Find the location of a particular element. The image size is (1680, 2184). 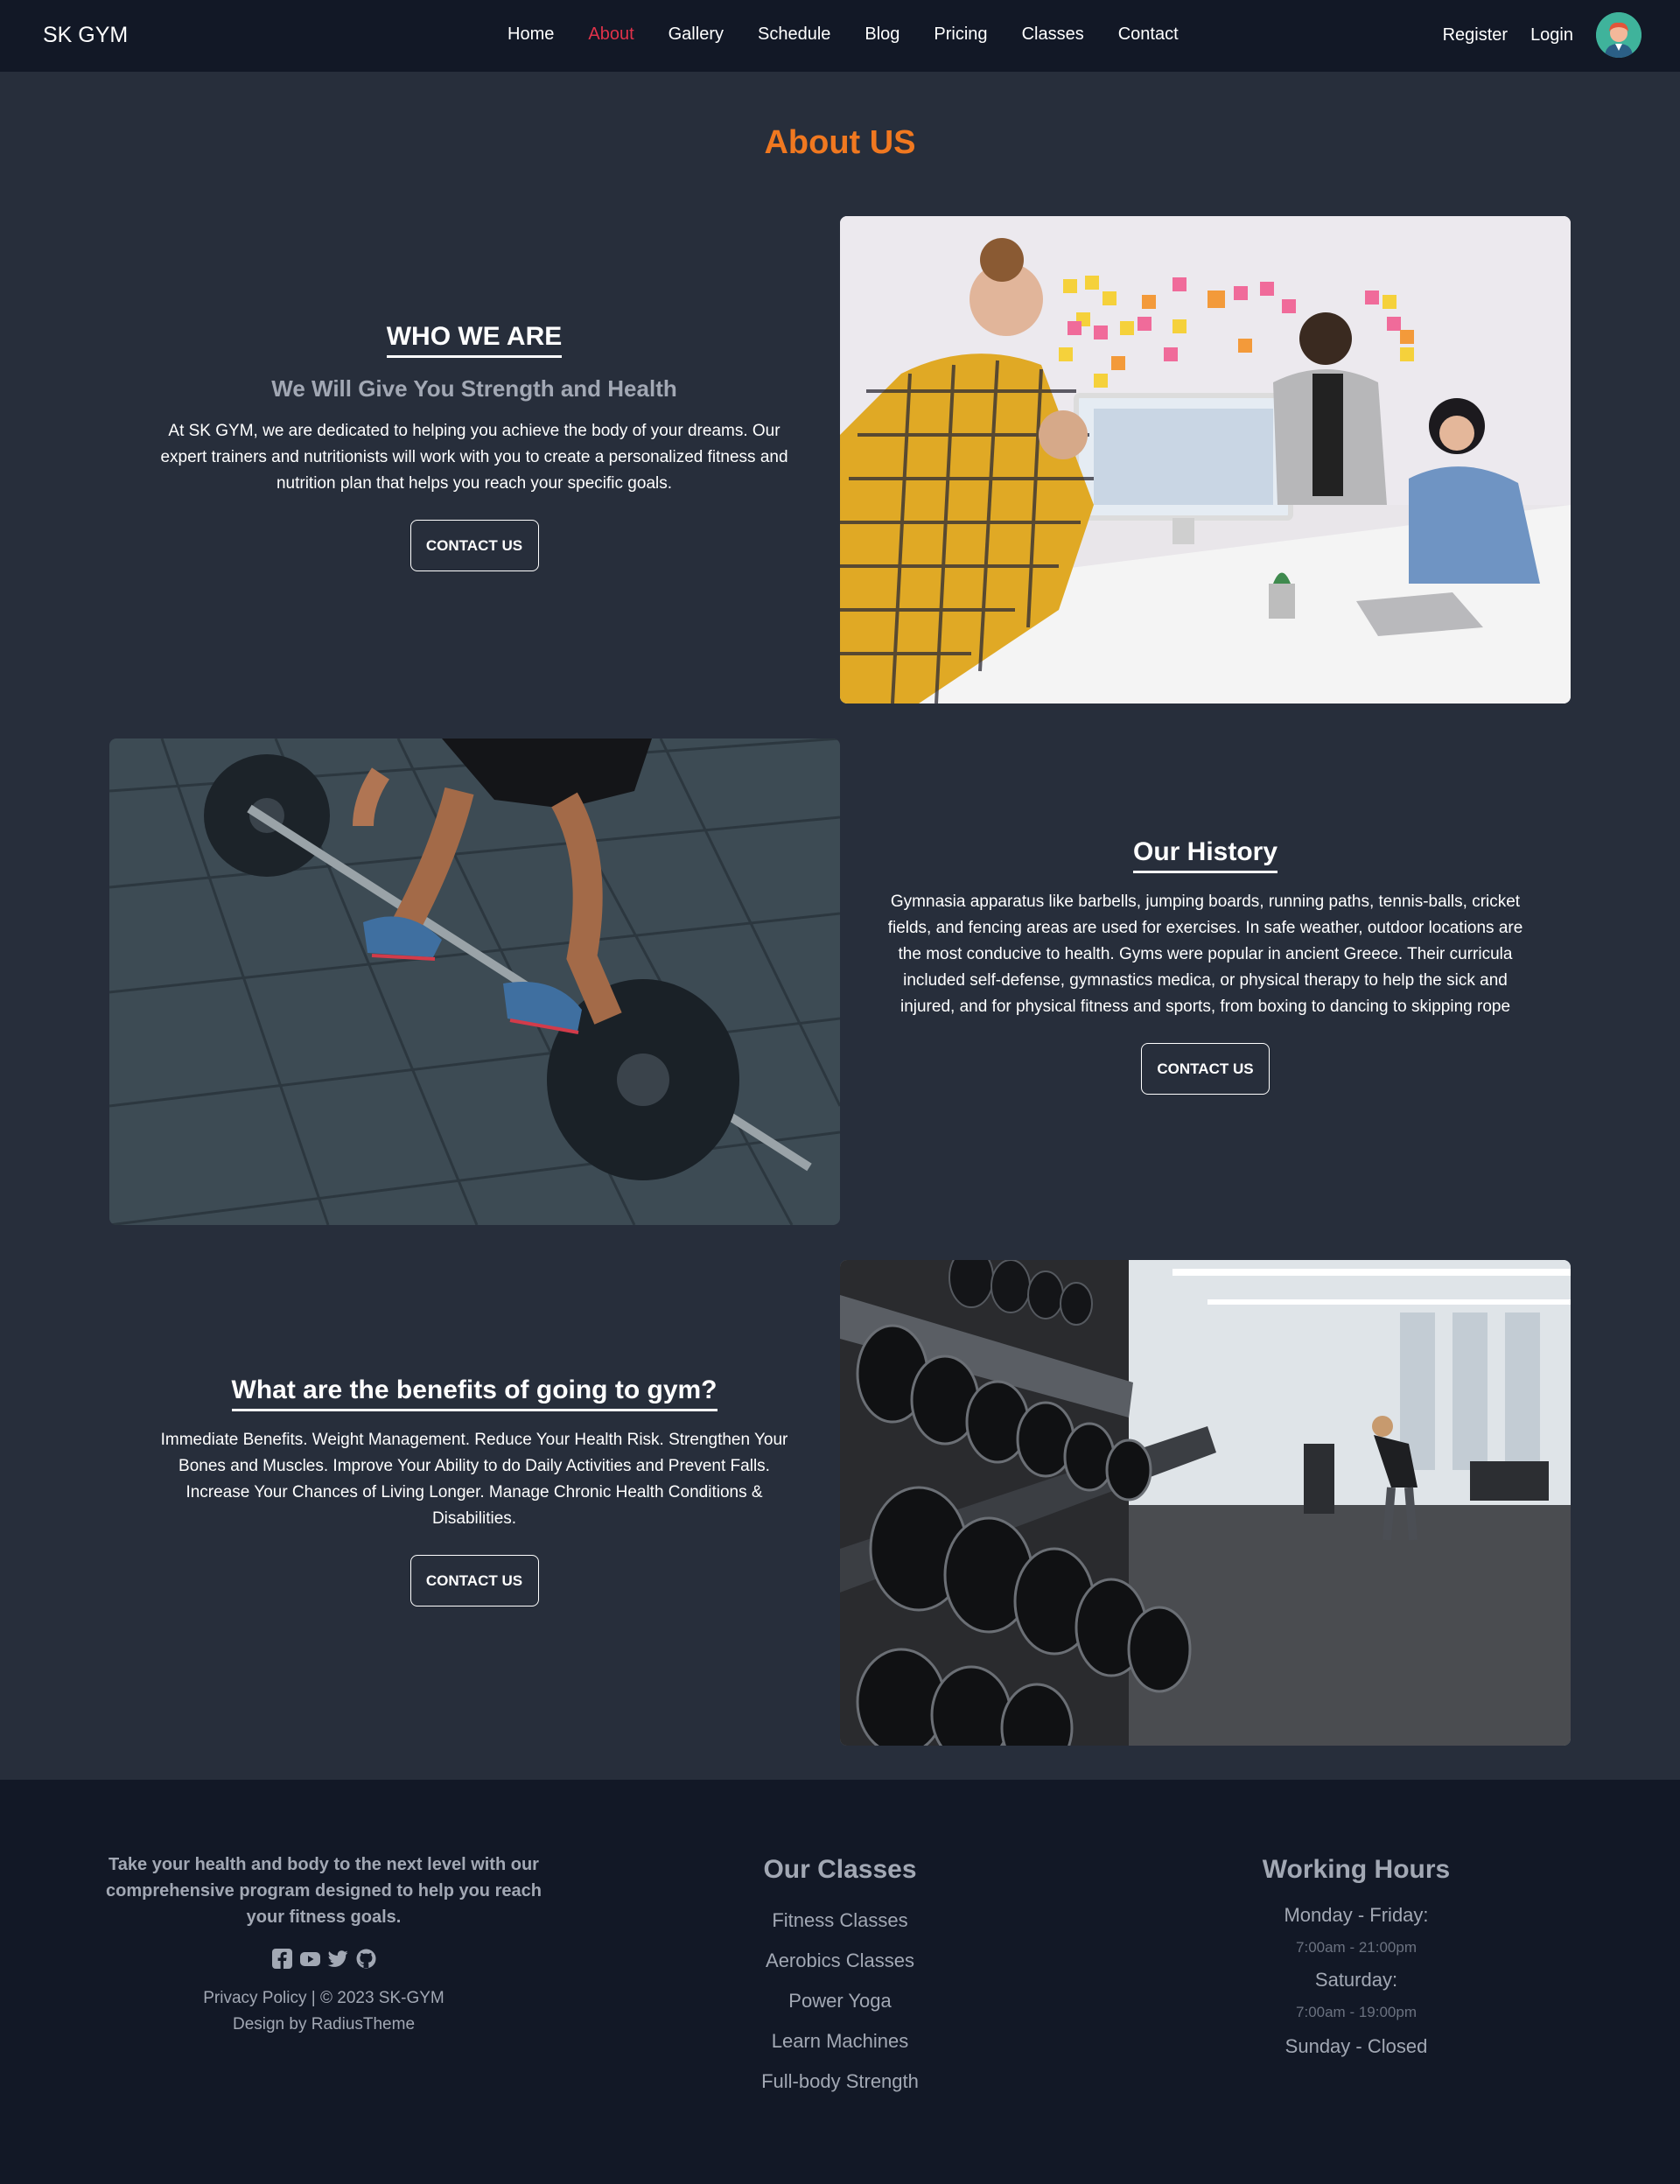

login-link: Login is located at coordinates (1551, 35).